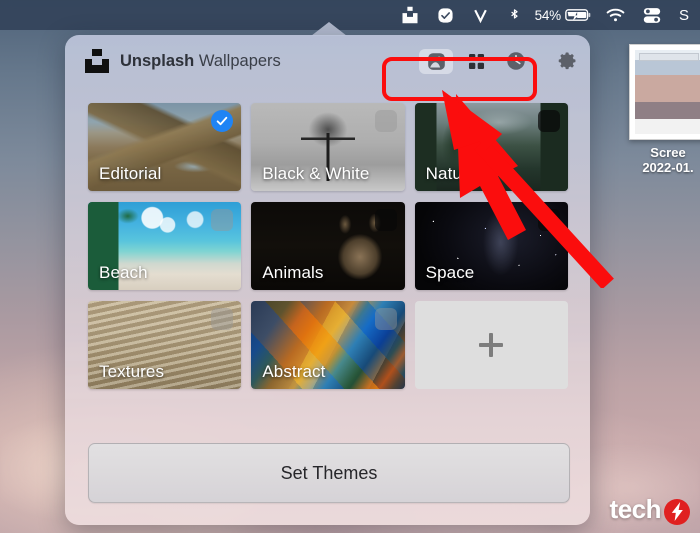 Image resolution: width=700 pixels, height=533 pixels. I want to click on vpn-menubar-icon, so click(480, 15).